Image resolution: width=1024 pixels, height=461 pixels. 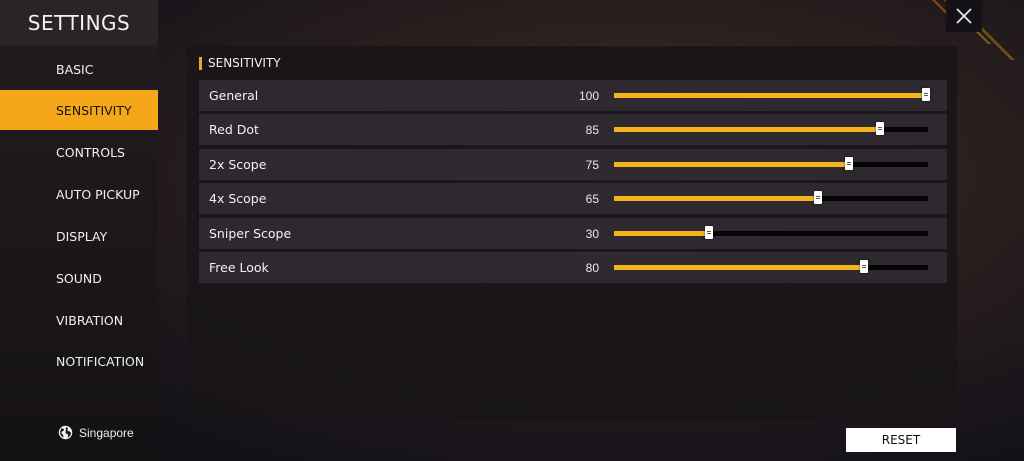 I want to click on slider-row-2x-scope: 2x Scope 75, so click(x=573, y=164).